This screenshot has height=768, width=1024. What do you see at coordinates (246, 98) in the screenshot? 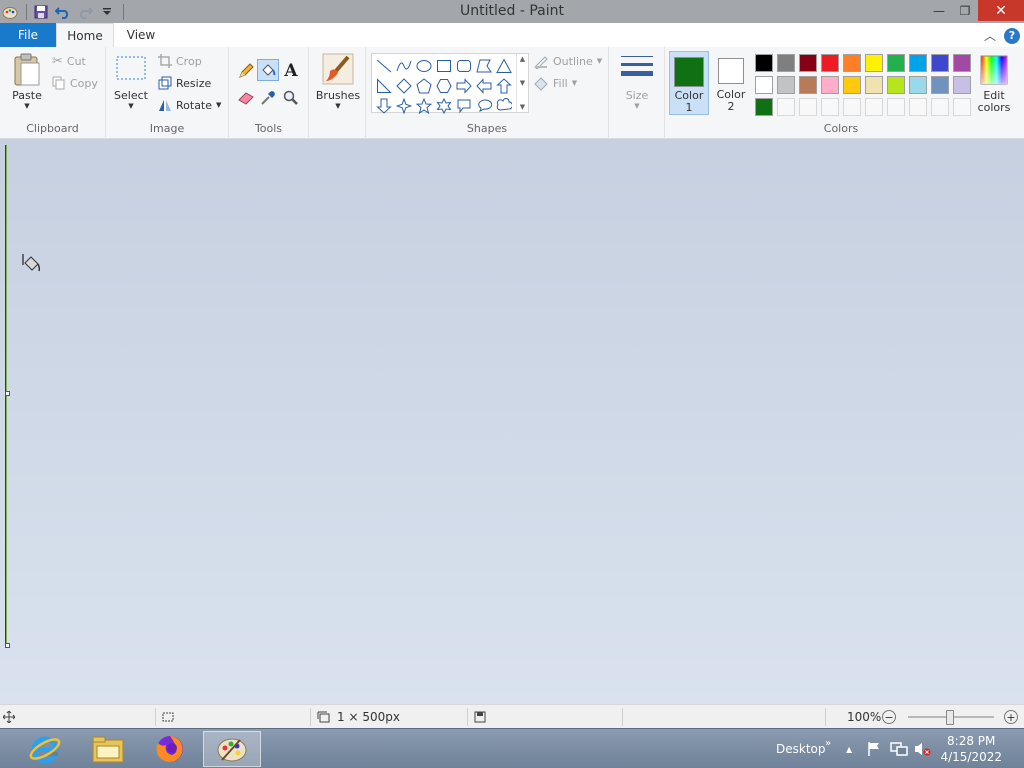
I see `eraser-tool` at bounding box center [246, 98].